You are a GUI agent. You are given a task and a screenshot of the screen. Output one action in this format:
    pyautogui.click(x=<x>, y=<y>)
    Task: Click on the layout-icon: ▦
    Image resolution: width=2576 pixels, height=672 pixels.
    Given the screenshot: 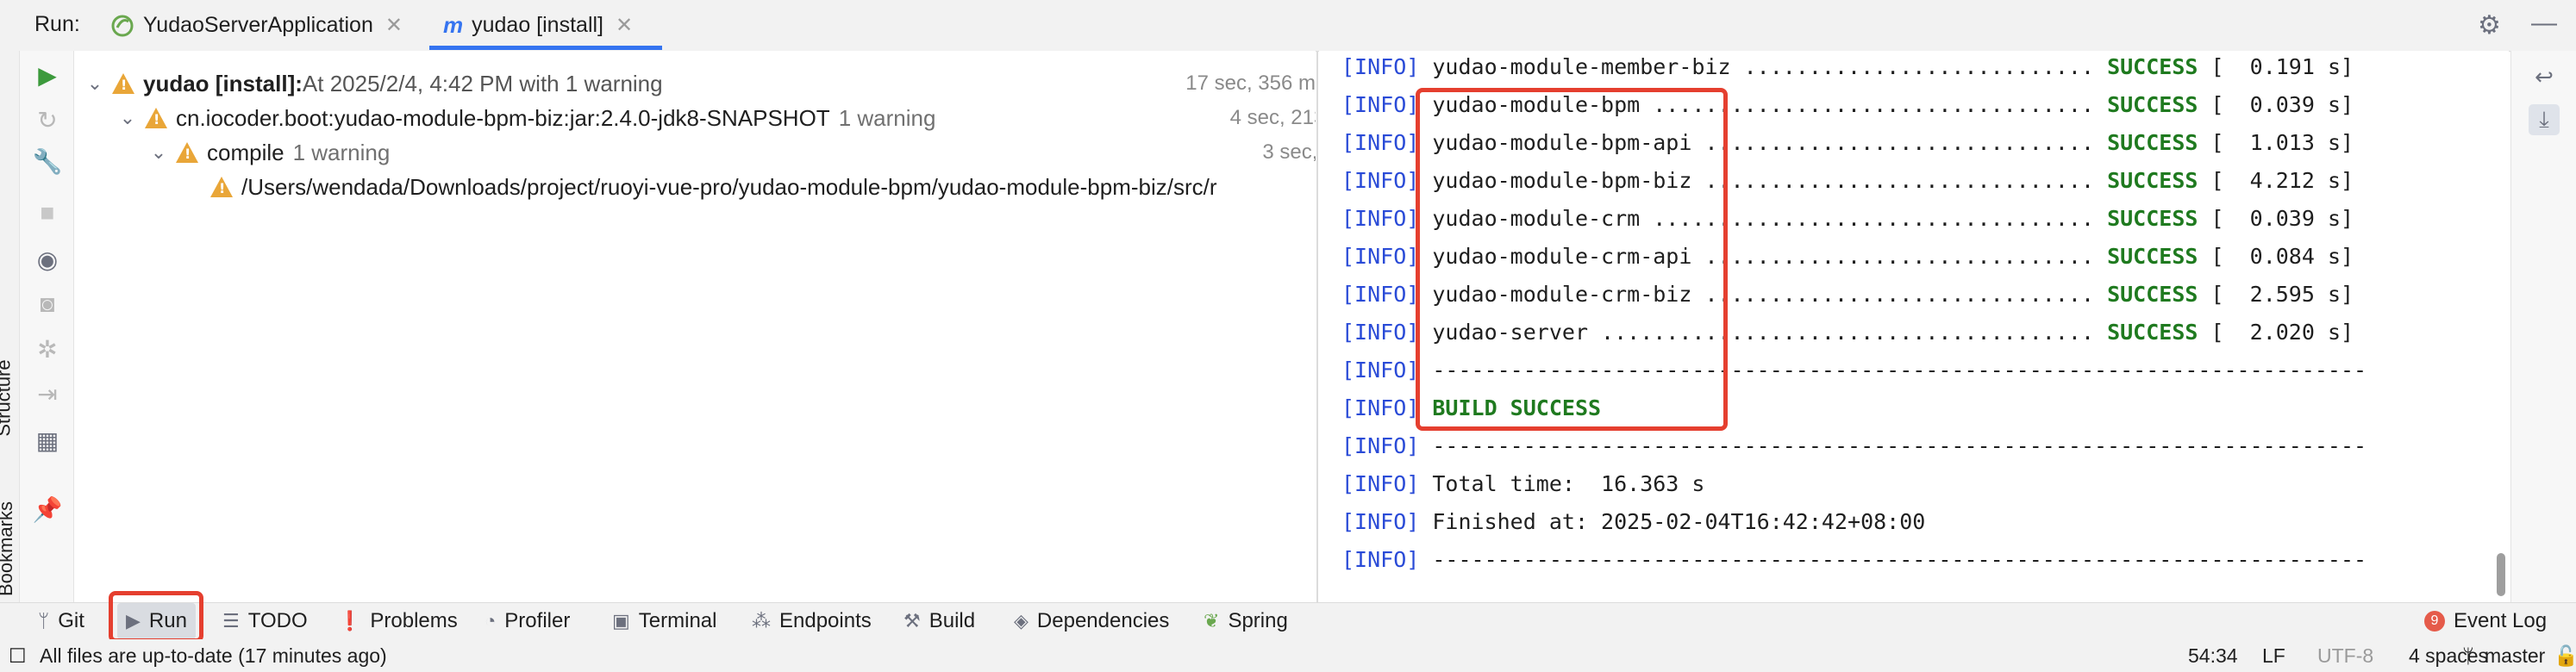 What is the action you would take?
    pyautogui.click(x=47, y=440)
    